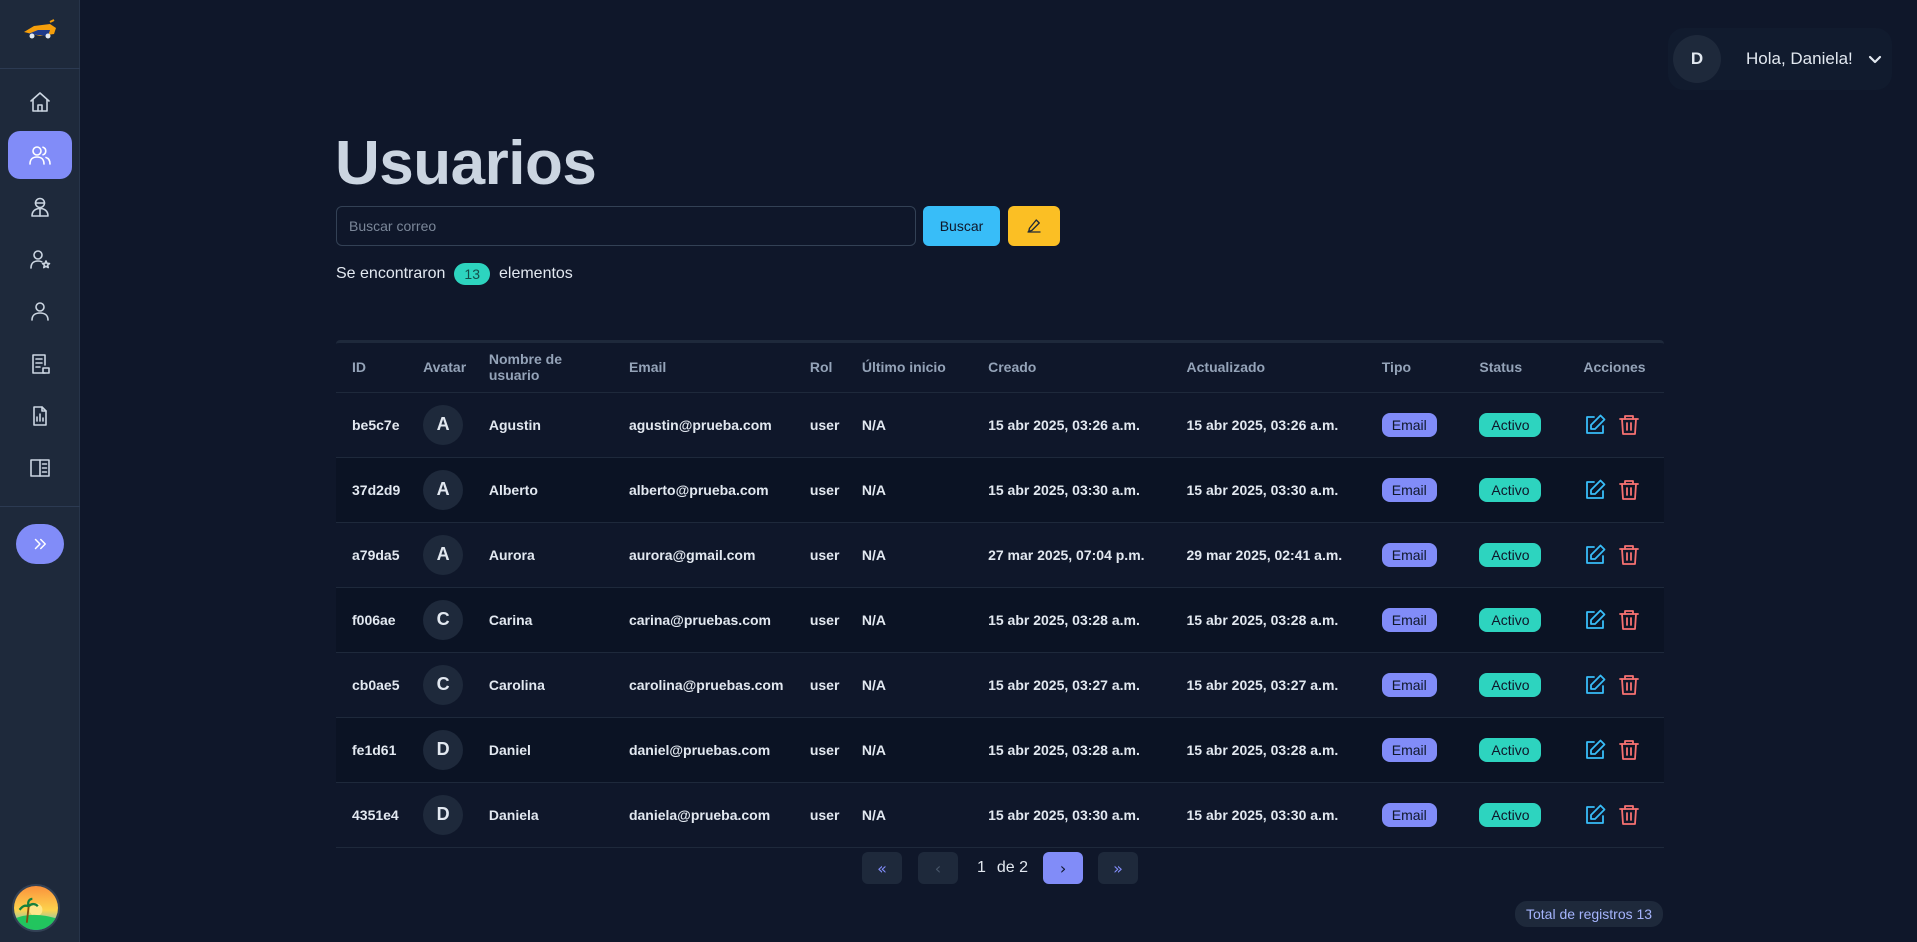 This screenshot has width=1917, height=942. I want to click on sidebar-item-docs, so click(40, 468).